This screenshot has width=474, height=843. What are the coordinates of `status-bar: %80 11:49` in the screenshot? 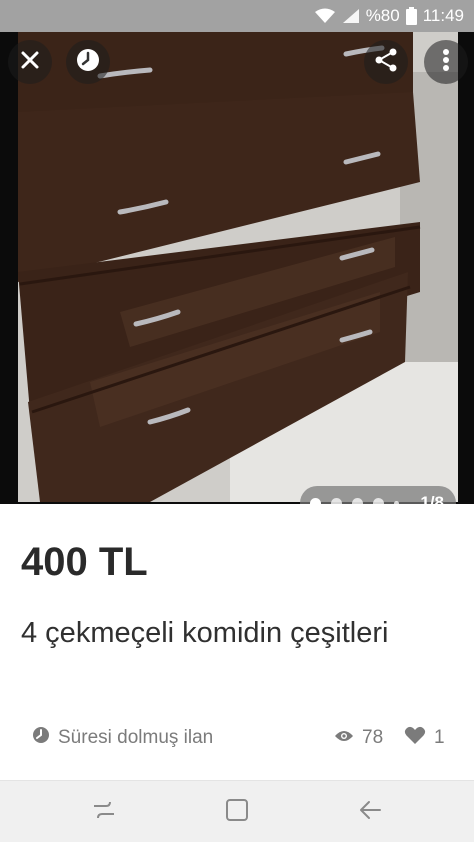 It's located at (237, 16).